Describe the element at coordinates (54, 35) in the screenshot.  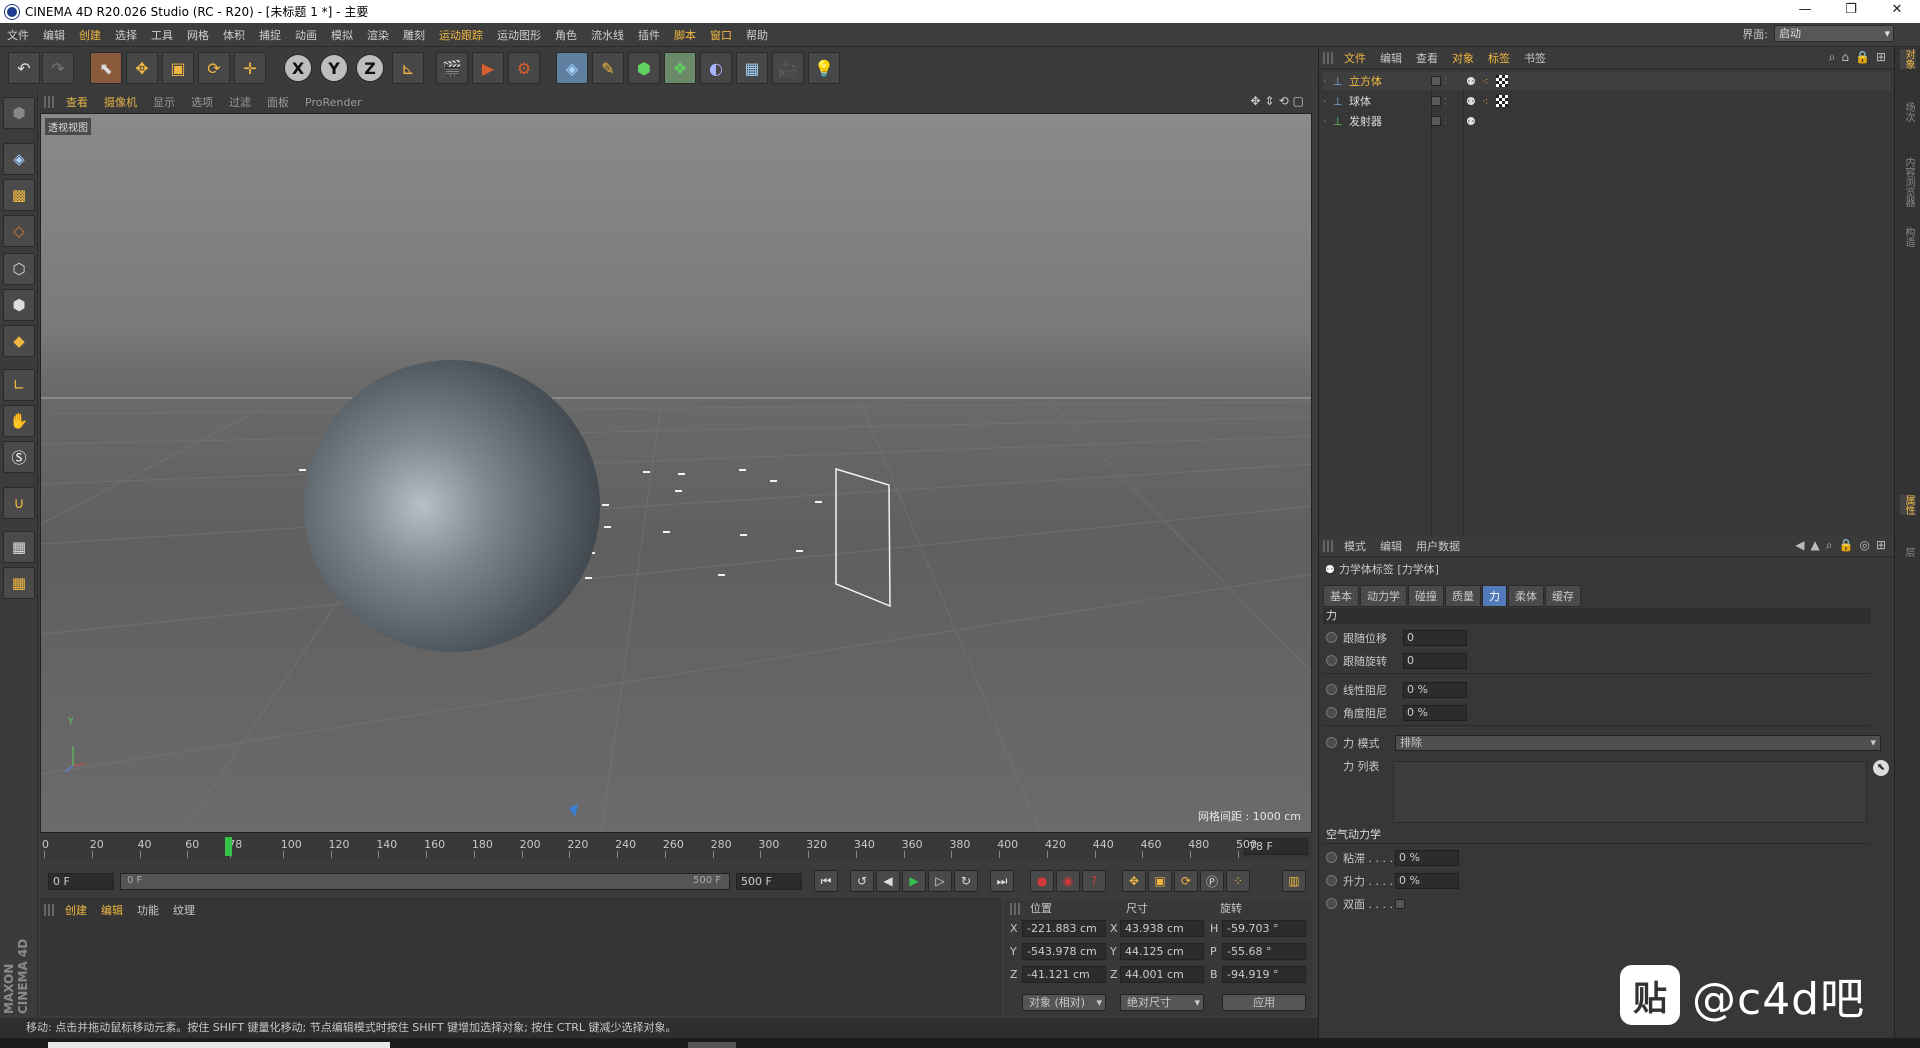
I see `menu-item: 编辑` at that location.